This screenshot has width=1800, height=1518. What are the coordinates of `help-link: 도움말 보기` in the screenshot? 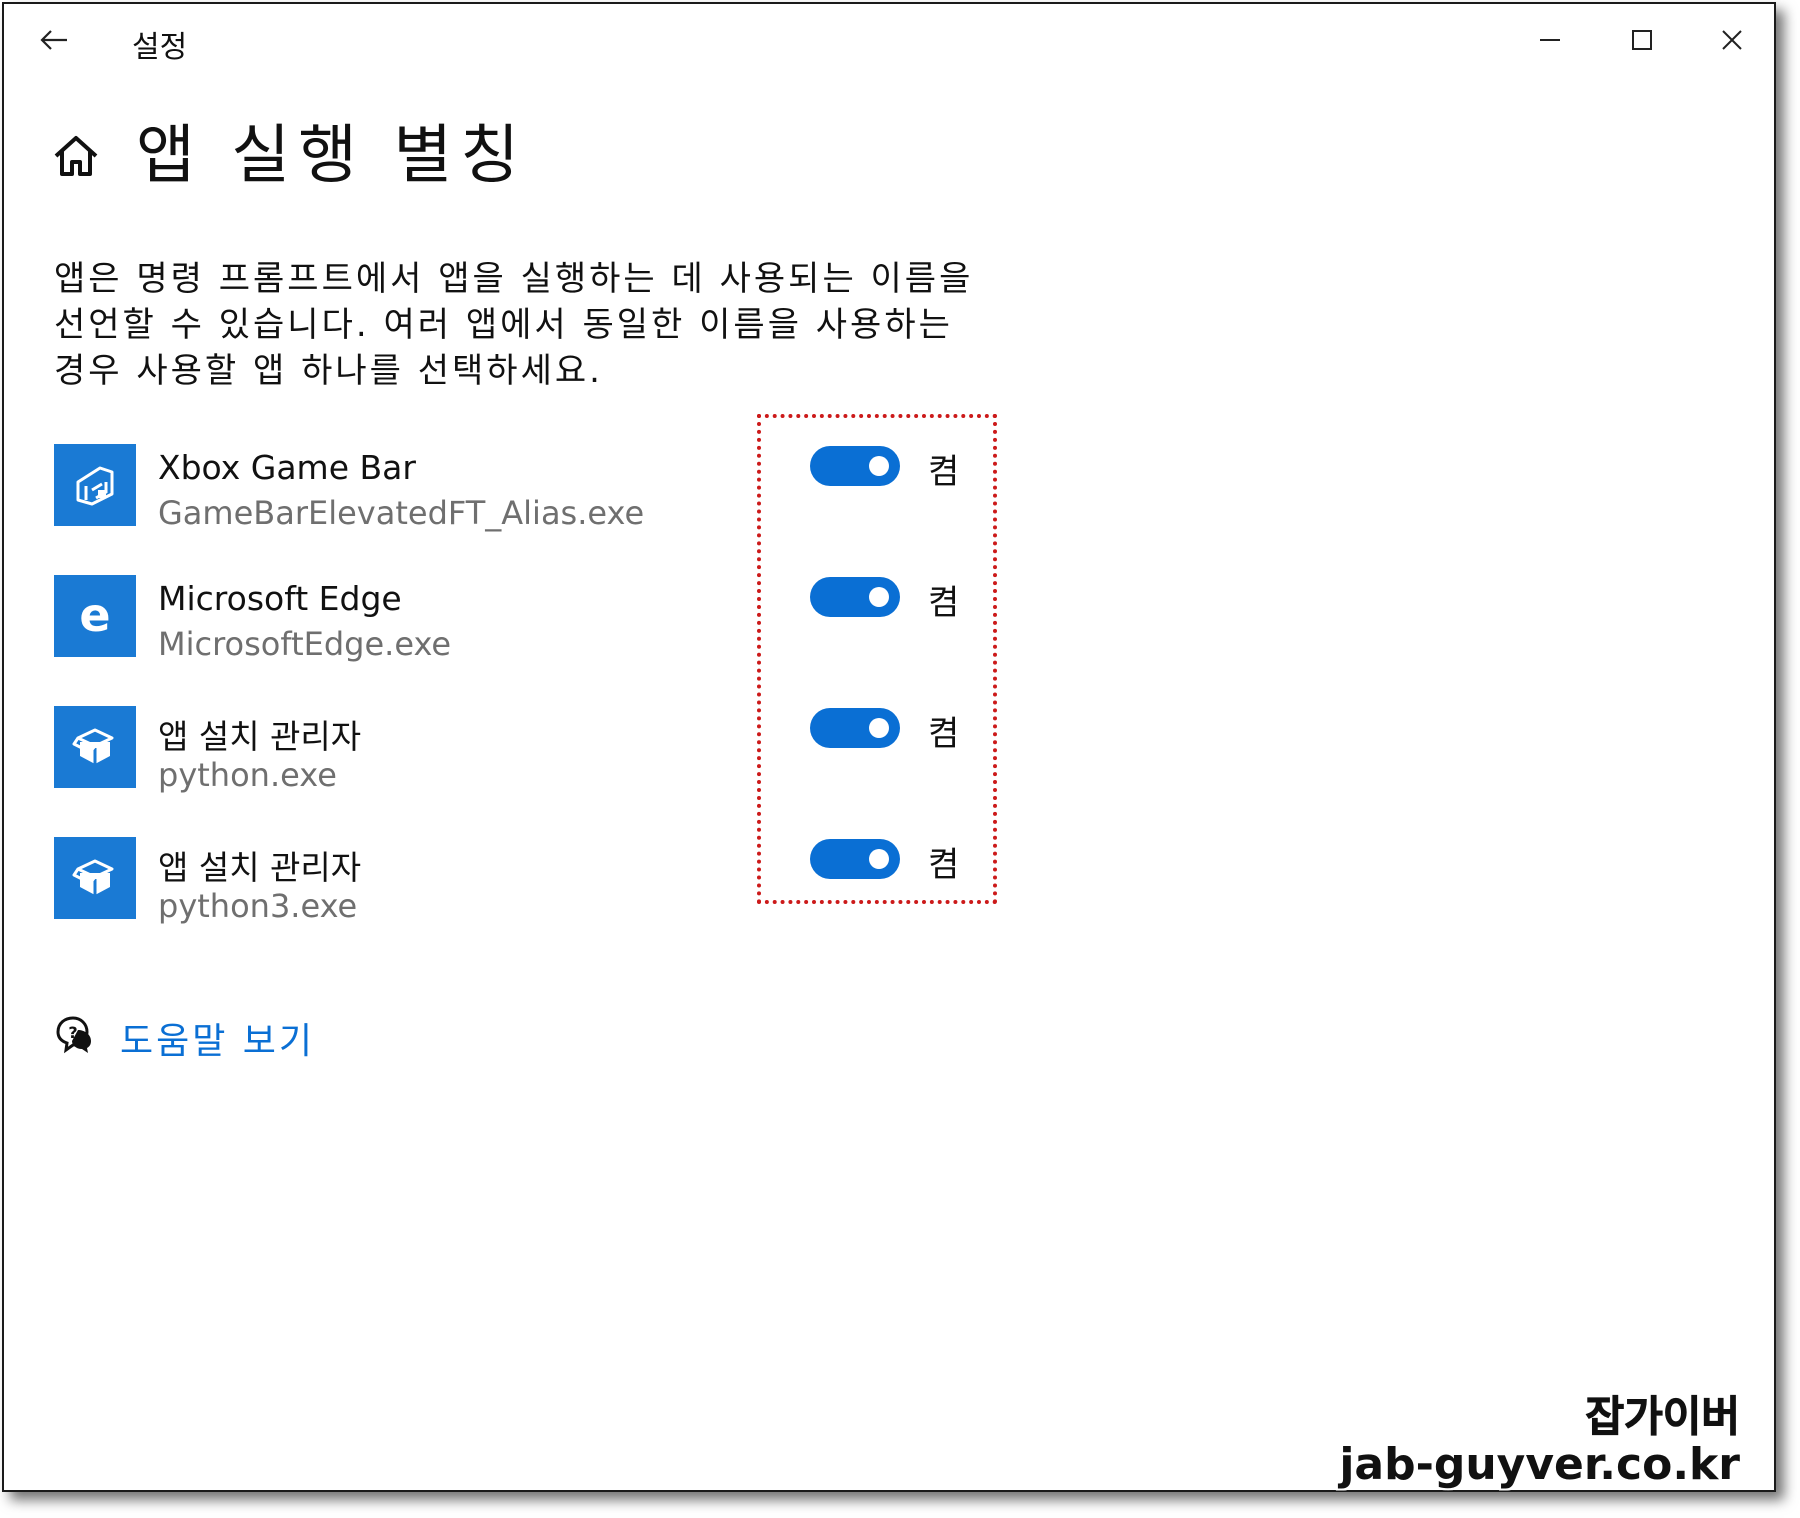 It's located at (217, 1038).